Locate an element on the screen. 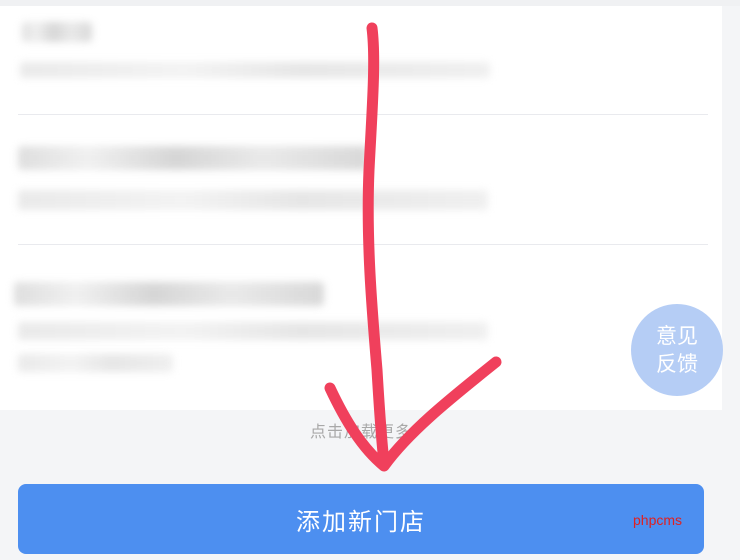 This screenshot has width=740, height=560. store-address-line2-redacted is located at coordinates (95, 363).